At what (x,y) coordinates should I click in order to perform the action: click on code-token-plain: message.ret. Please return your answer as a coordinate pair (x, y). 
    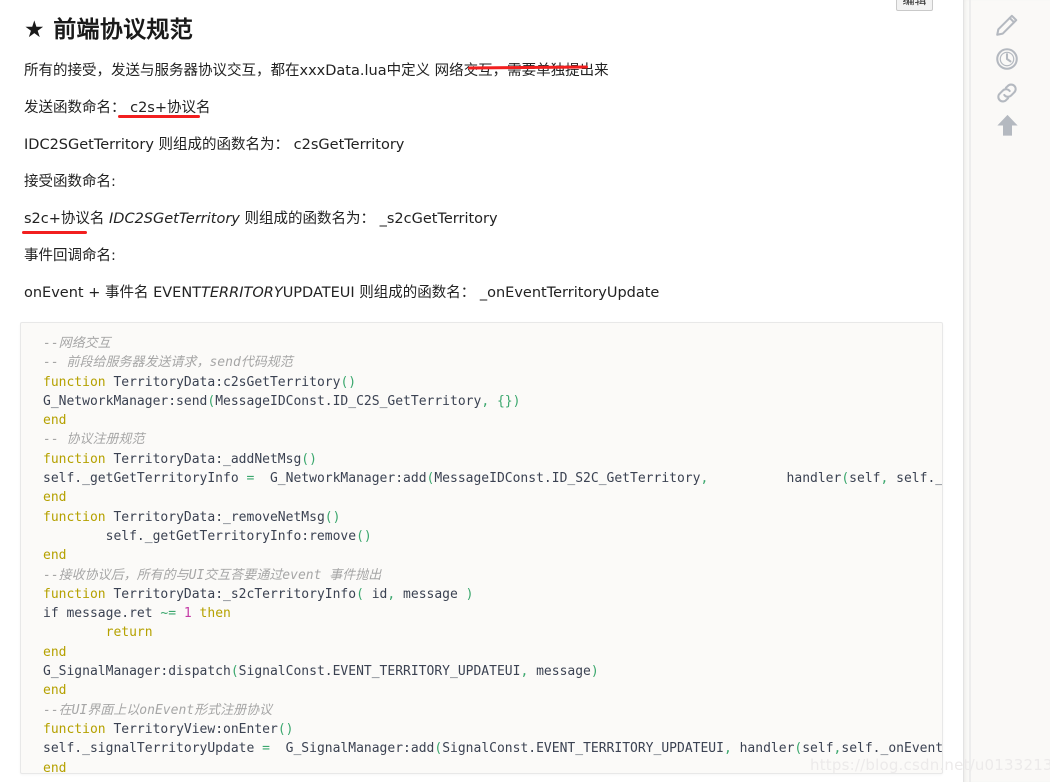
    Looking at the image, I should click on (109, 614).